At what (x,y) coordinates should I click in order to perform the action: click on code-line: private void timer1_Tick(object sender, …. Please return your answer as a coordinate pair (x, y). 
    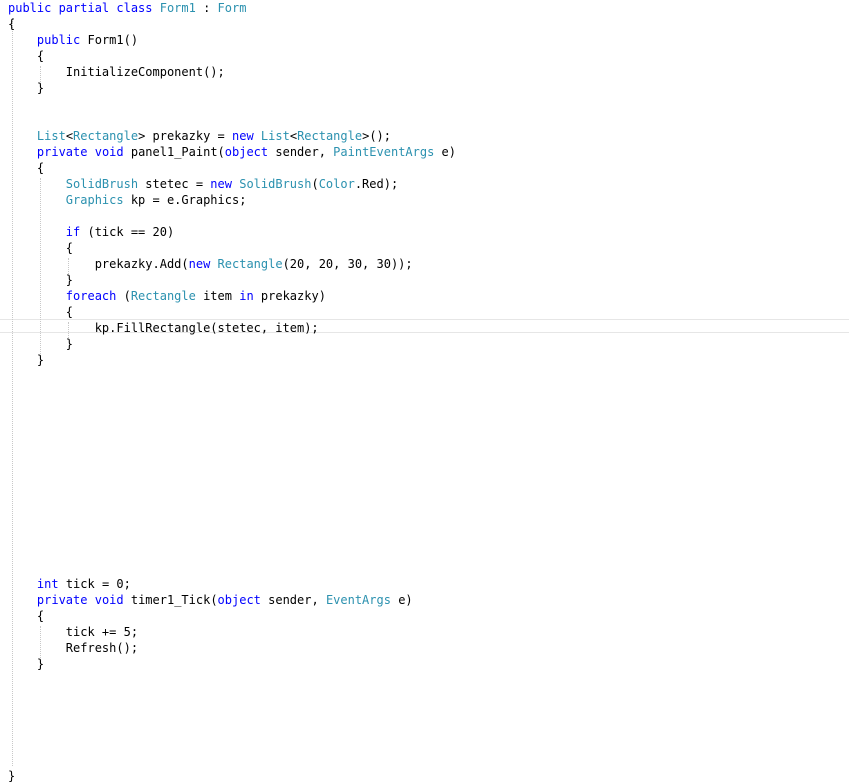
    Looking at the image, I should click on (210, 600).